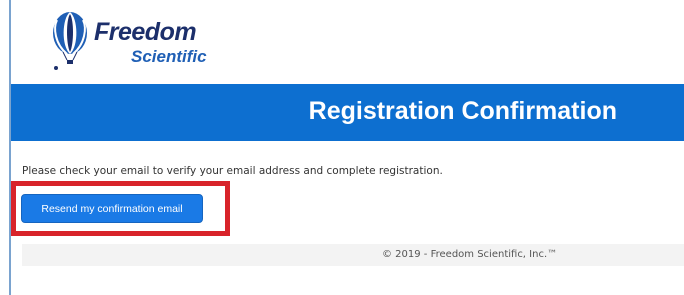  Describe the element at coordinates (112, 208) in the screenshot. I see `resend-confirmation-button: Resend my confirmation email` at that location.